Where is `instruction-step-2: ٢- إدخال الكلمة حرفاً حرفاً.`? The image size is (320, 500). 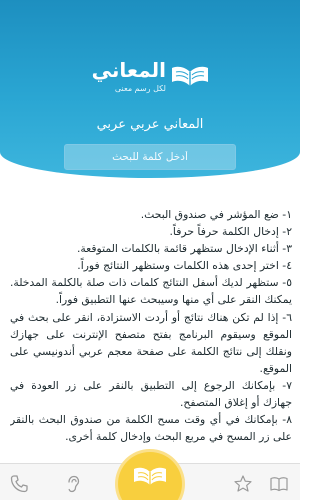 instruction-step-2: ٢- إدخال الكلمة حرفاً حرفاً. is located at coordinates (230, 232).